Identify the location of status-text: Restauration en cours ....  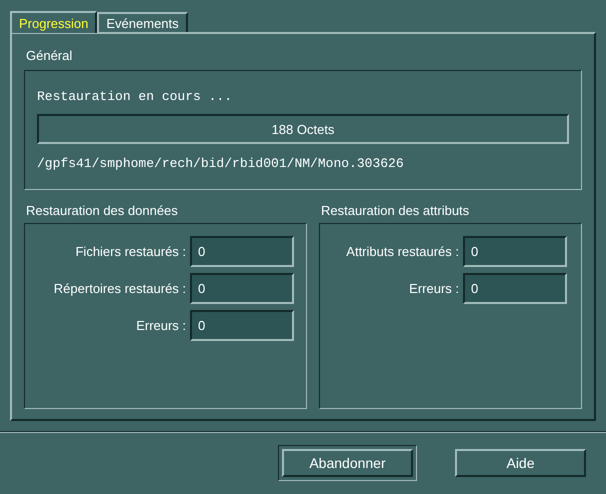
(135, 96).